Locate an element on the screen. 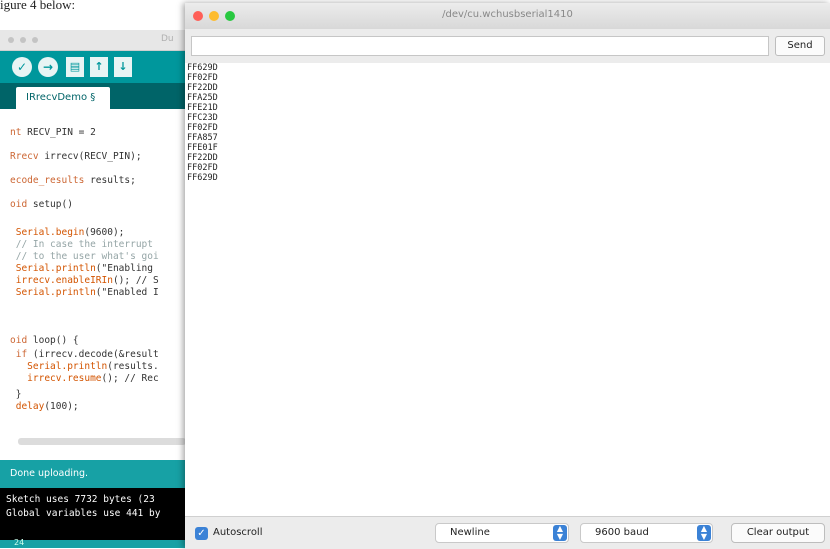  autoscroll-label: Autoscroll is located at coordinates (238, 532).